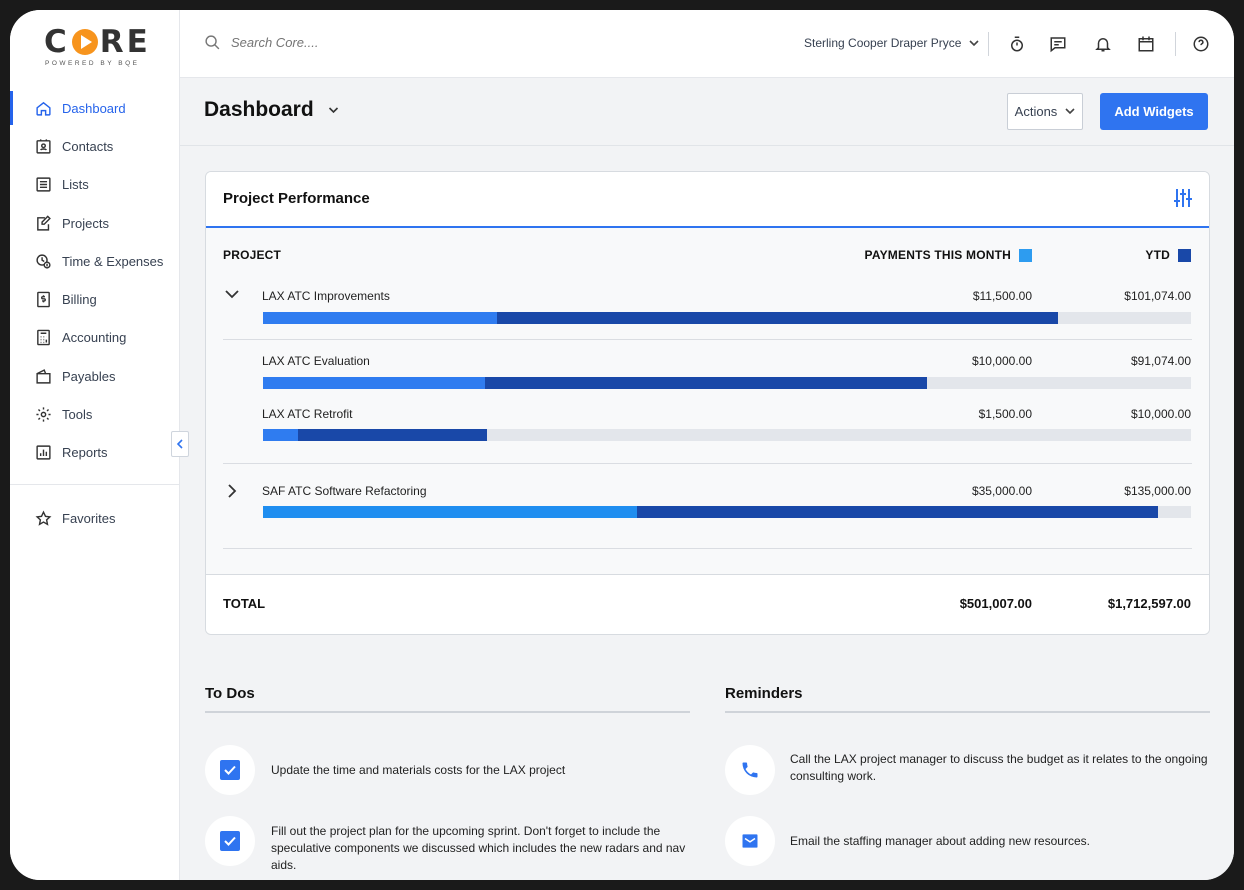 The height and width of the screenshot is (890, 1244). What do you see at coordinates (1154, 111) in the screenshot?
I see `add-widgets-button: Add Widgets` at bounding box center [1154, 111].